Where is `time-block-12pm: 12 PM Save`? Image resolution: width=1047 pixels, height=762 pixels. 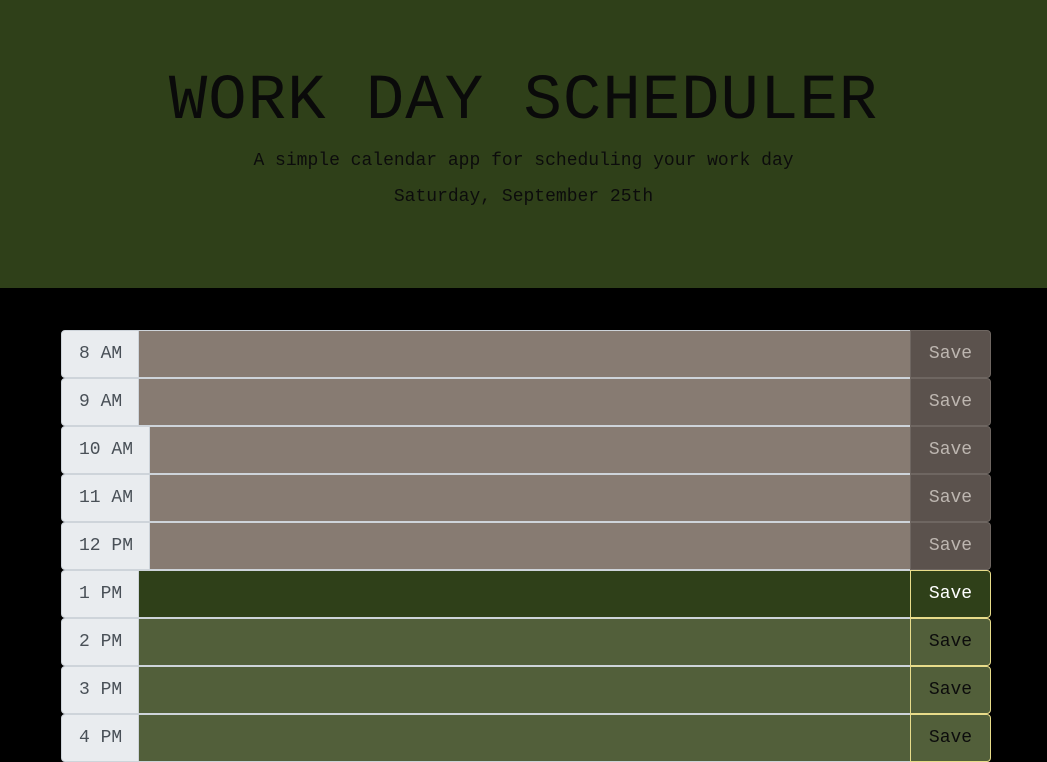 time-block-12pm: 12 PM Save is located at coordinates (526, 546).